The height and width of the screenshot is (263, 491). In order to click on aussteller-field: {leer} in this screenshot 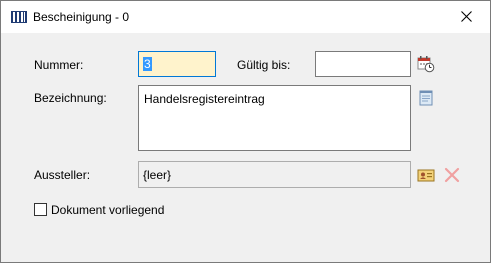, I will do `click(274, 174)`.